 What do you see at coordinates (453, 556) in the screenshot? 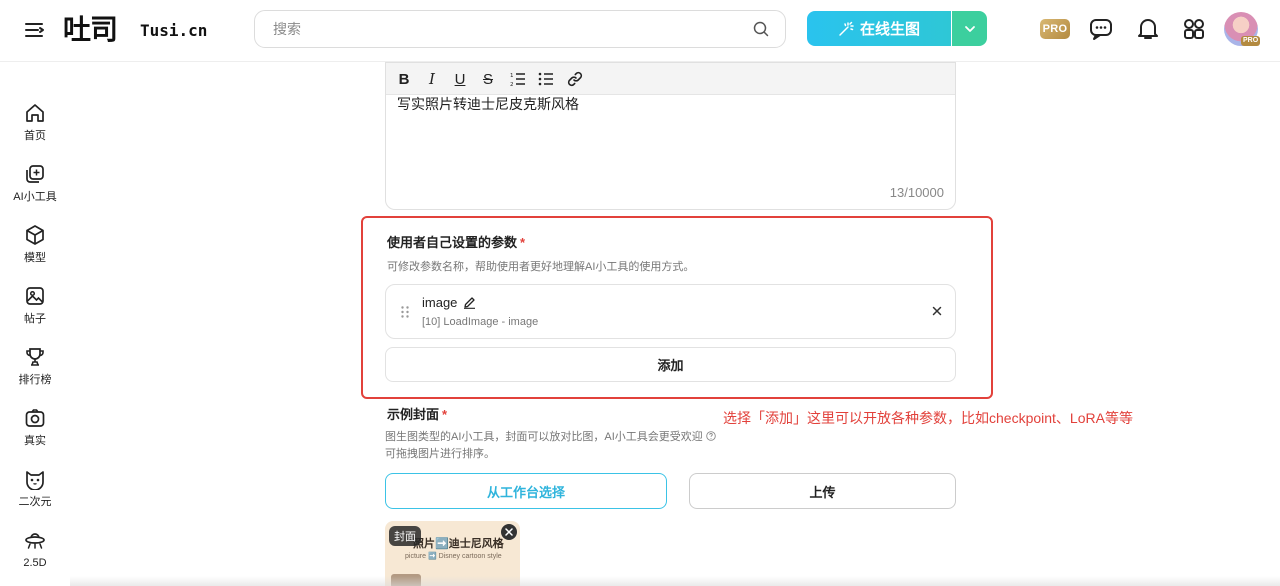
I see `thumb-subtitle: picture ➡️ Disney cartoon style` at bounding box center [453, 556].